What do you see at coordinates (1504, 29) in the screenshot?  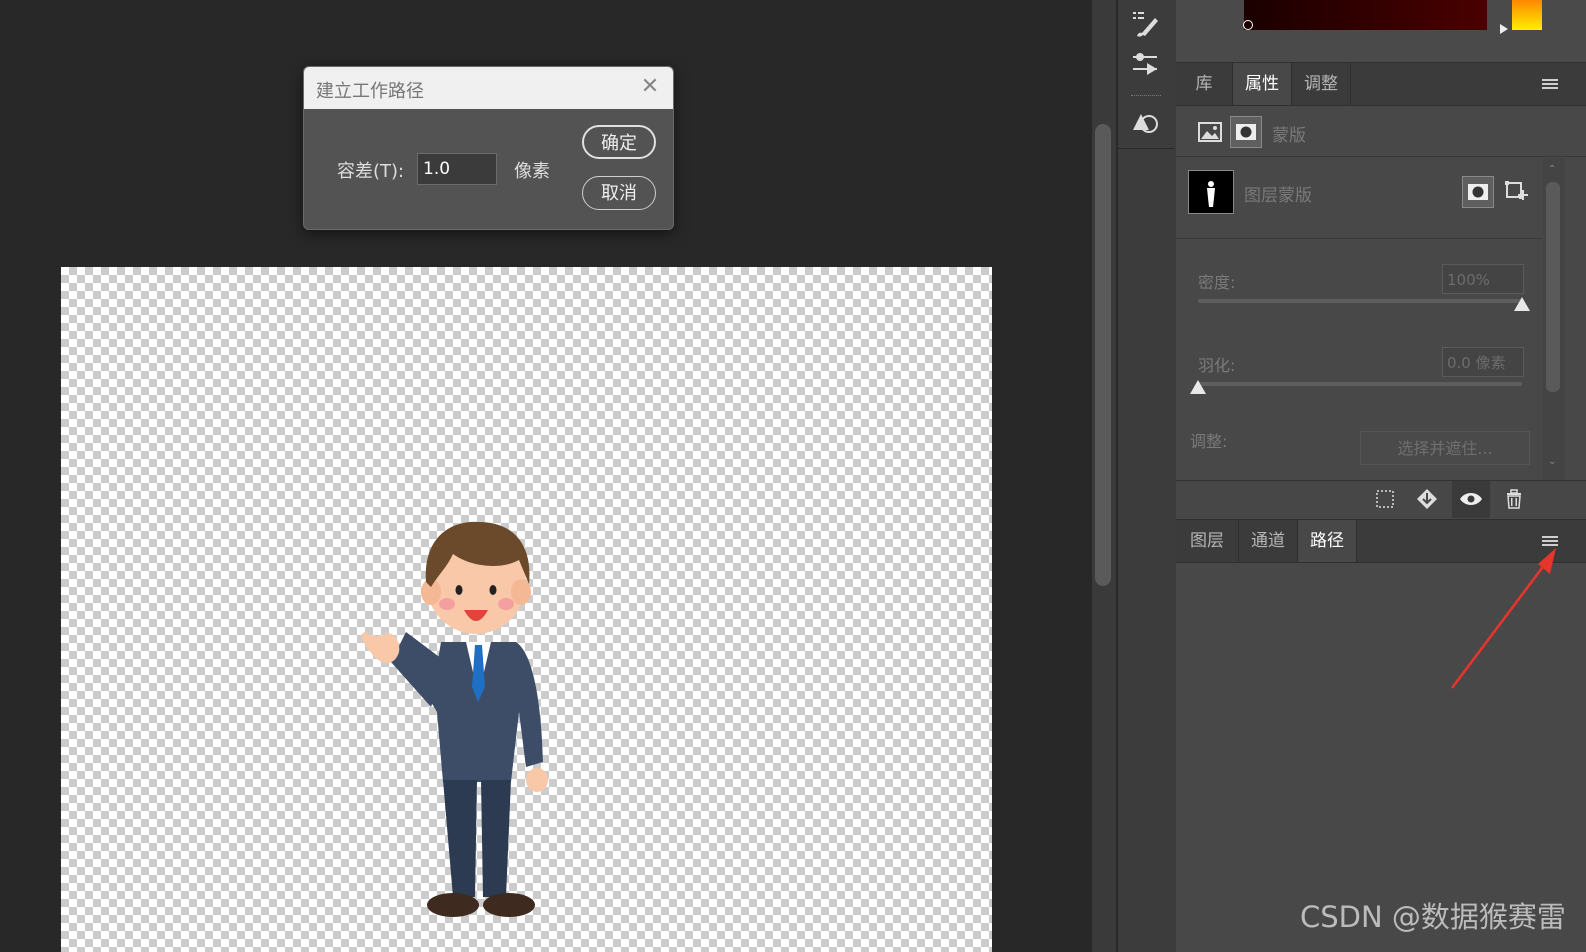 I see `hue-slider-pointer` at bounding box center [1504, 29].